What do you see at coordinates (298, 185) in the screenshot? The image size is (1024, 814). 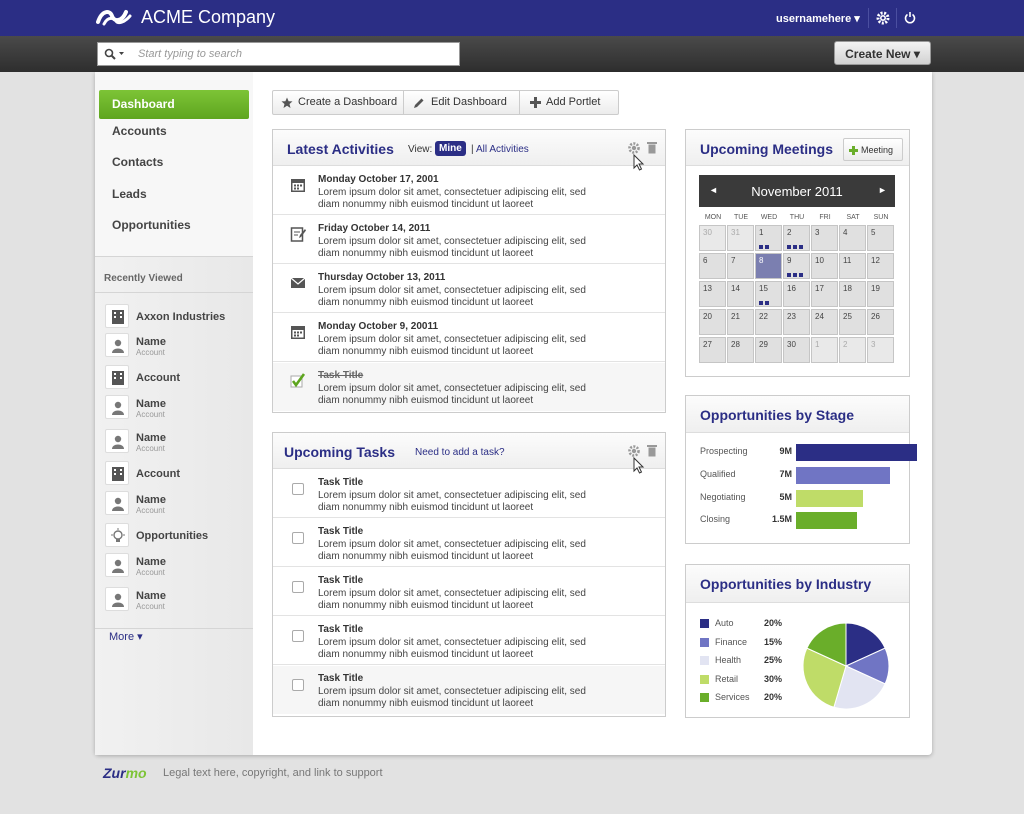 I see `calendar-icon` at bounding box center [298, 185].